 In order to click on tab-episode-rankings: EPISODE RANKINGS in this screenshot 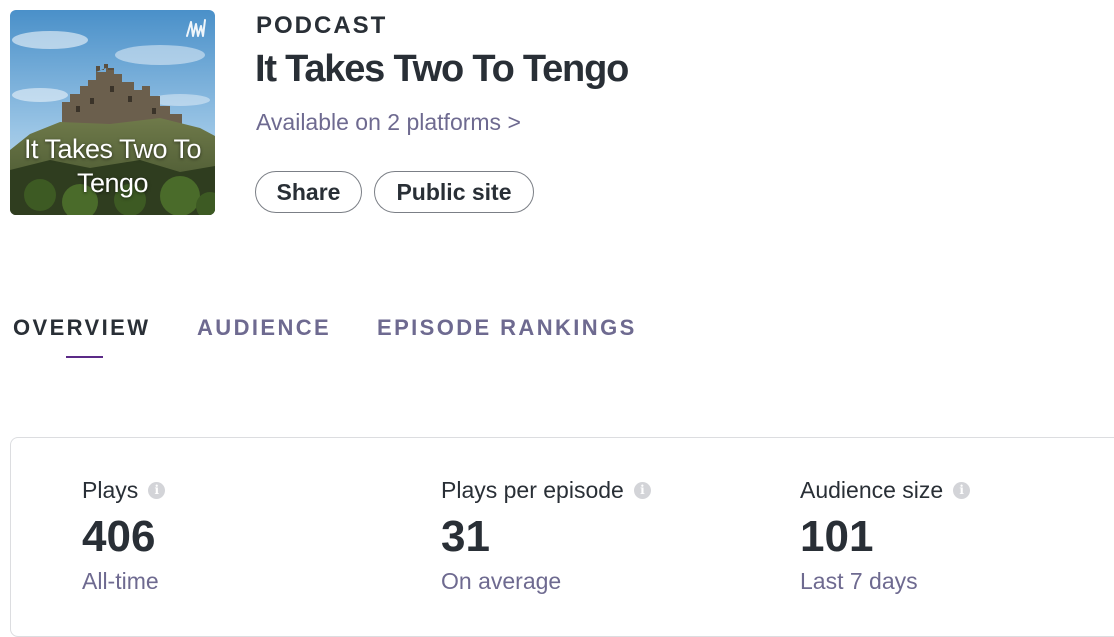, I will do `click(507, 328)`.